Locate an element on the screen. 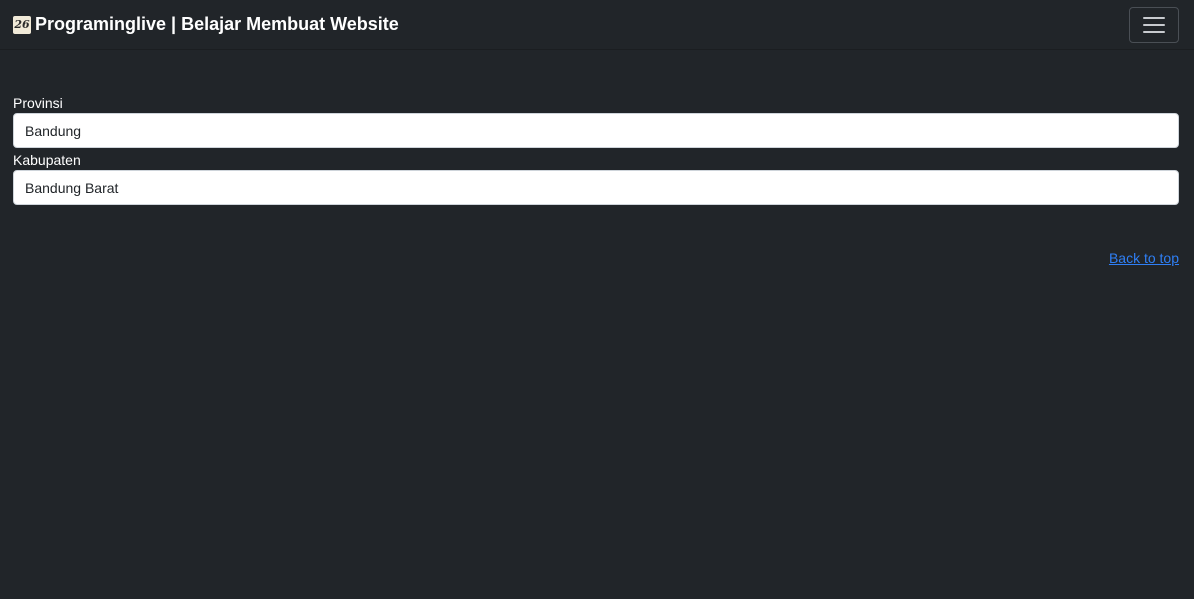  brand-logo-icon: 26 is located at coordinates (22, 24).